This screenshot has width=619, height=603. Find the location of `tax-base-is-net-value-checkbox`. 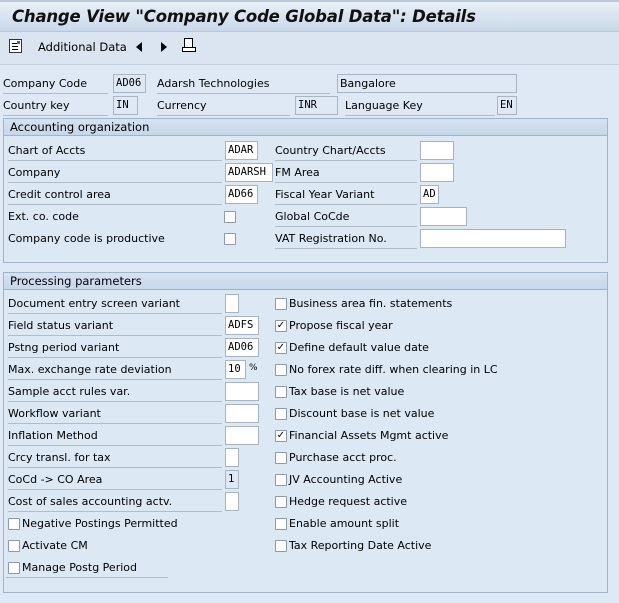

tax-base-is-net-value-checkbox is located at coordinates (281, 392).